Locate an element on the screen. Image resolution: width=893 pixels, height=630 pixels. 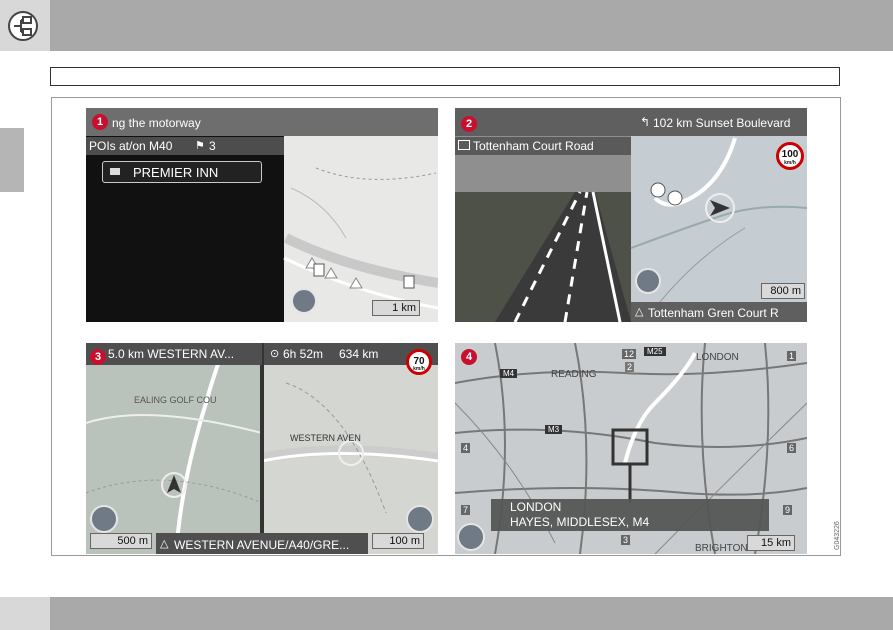
panel-2-badge: 2 is located at coordinates (469, 124).